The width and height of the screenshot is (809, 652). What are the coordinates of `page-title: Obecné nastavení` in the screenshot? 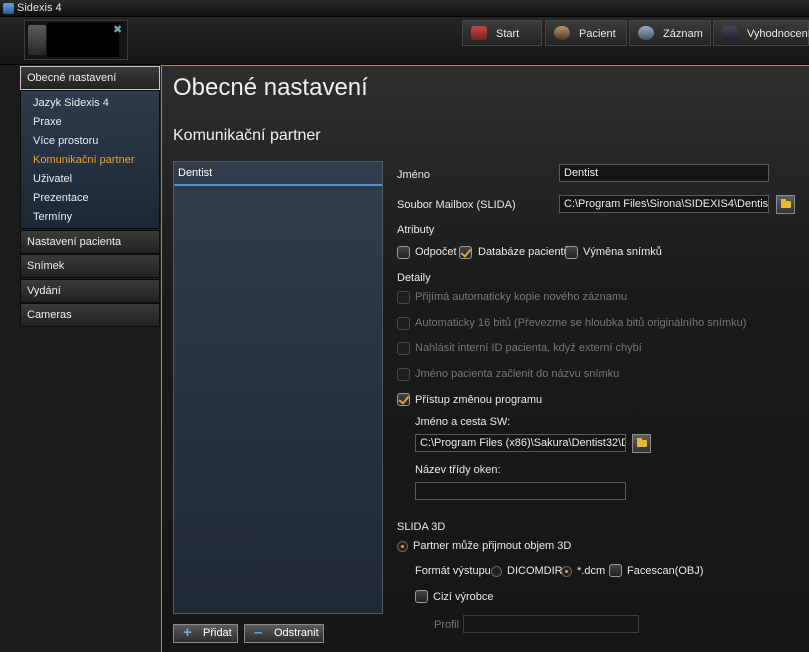 It's located at (270, 87).